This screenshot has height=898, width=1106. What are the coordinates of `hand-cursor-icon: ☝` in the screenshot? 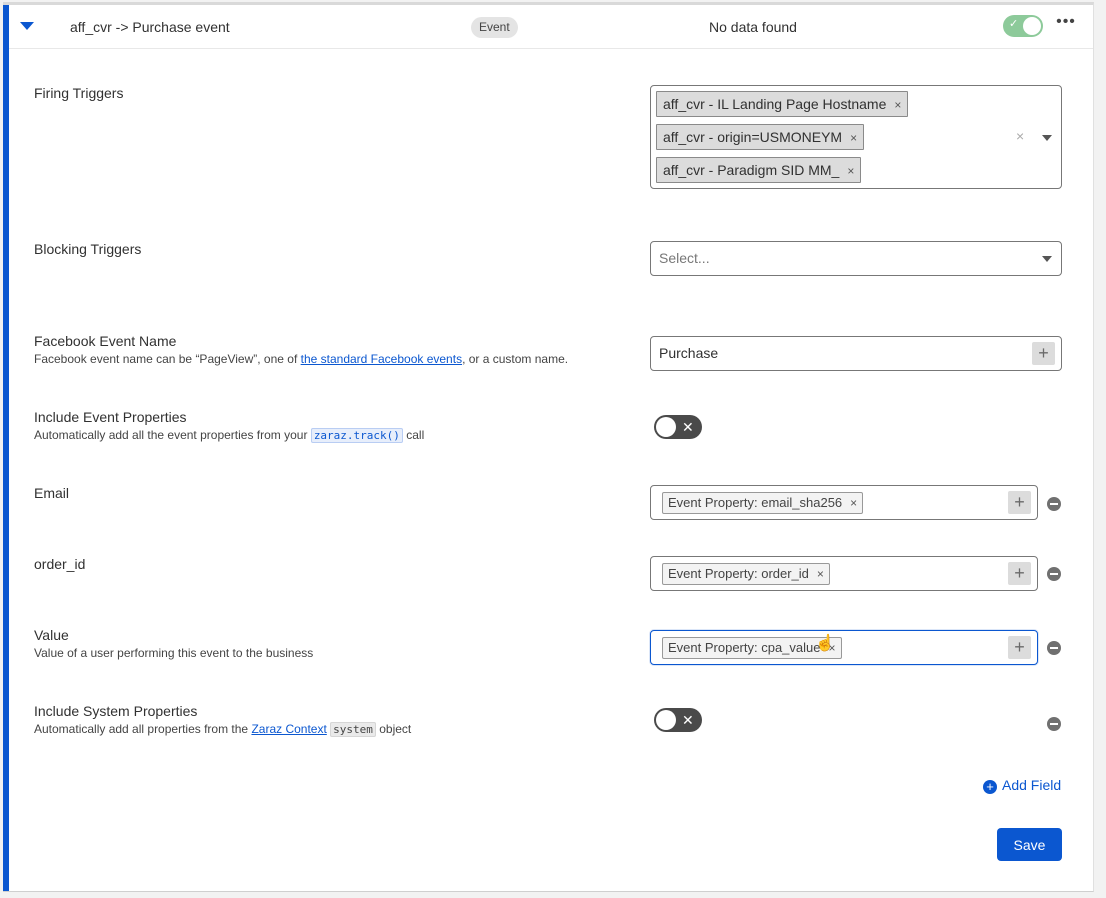 It's located at (825, 643).